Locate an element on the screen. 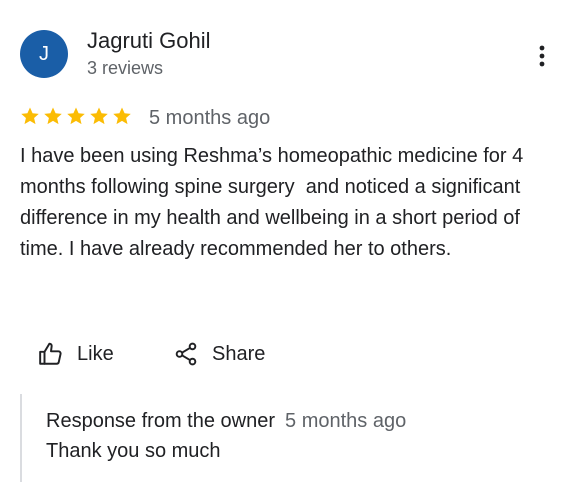 This screenshot has height=499, width=574. share-label: Share is located at coordinates (239, 354).